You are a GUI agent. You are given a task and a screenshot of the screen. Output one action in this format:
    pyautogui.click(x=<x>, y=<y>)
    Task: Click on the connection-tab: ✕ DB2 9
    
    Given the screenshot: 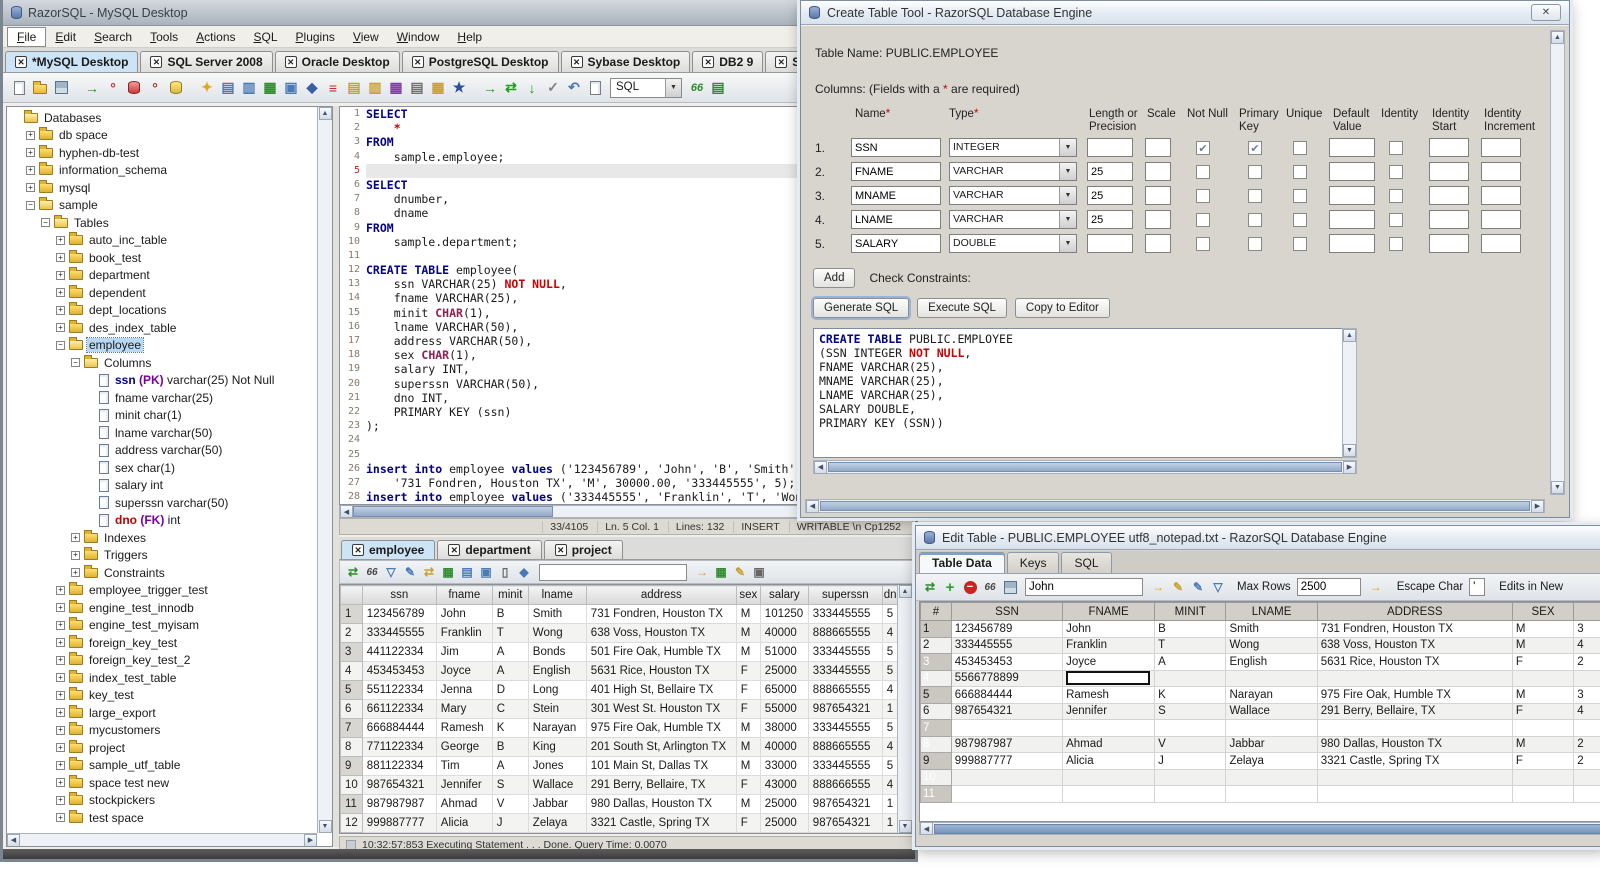 What is the action you would take?
    pyautogui.click(x=728, y=61)
    